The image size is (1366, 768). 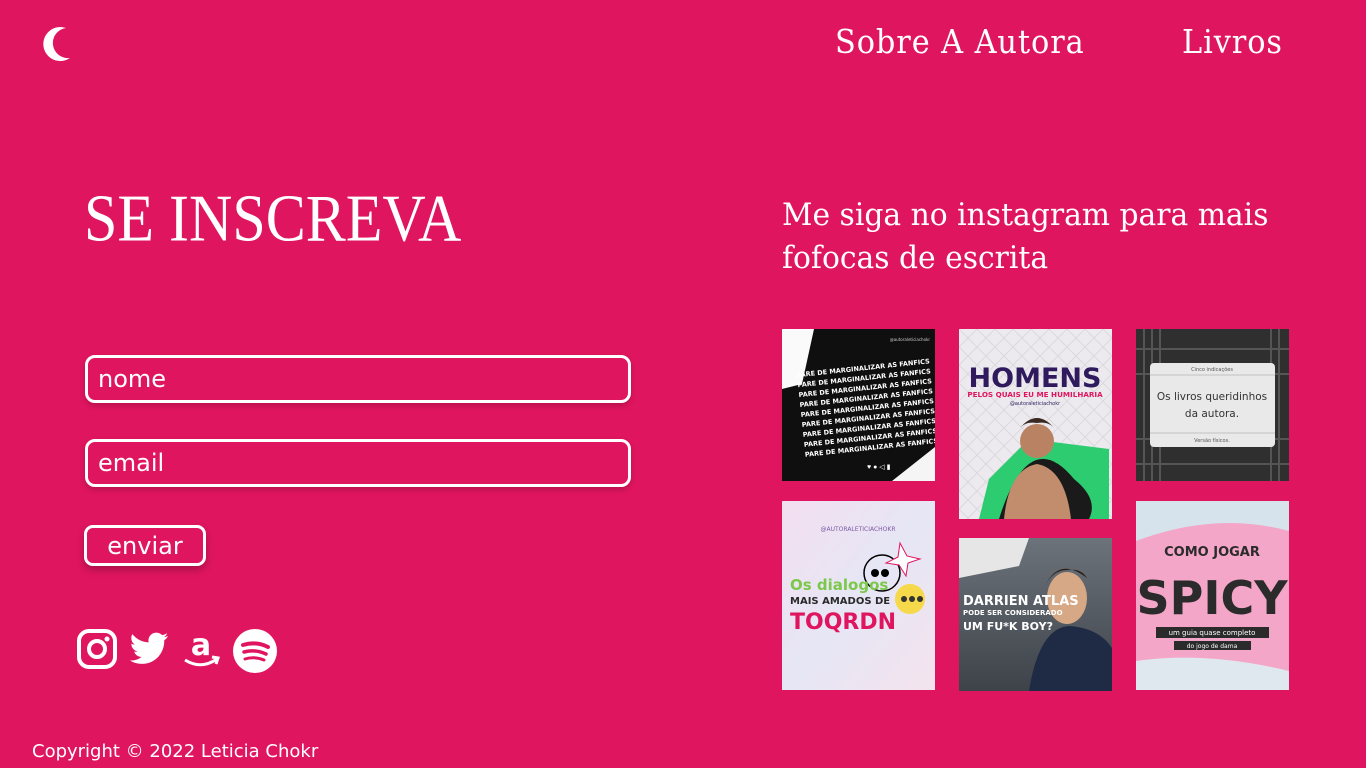 I want to click on instagram-icon, so click(x=97, y=649).